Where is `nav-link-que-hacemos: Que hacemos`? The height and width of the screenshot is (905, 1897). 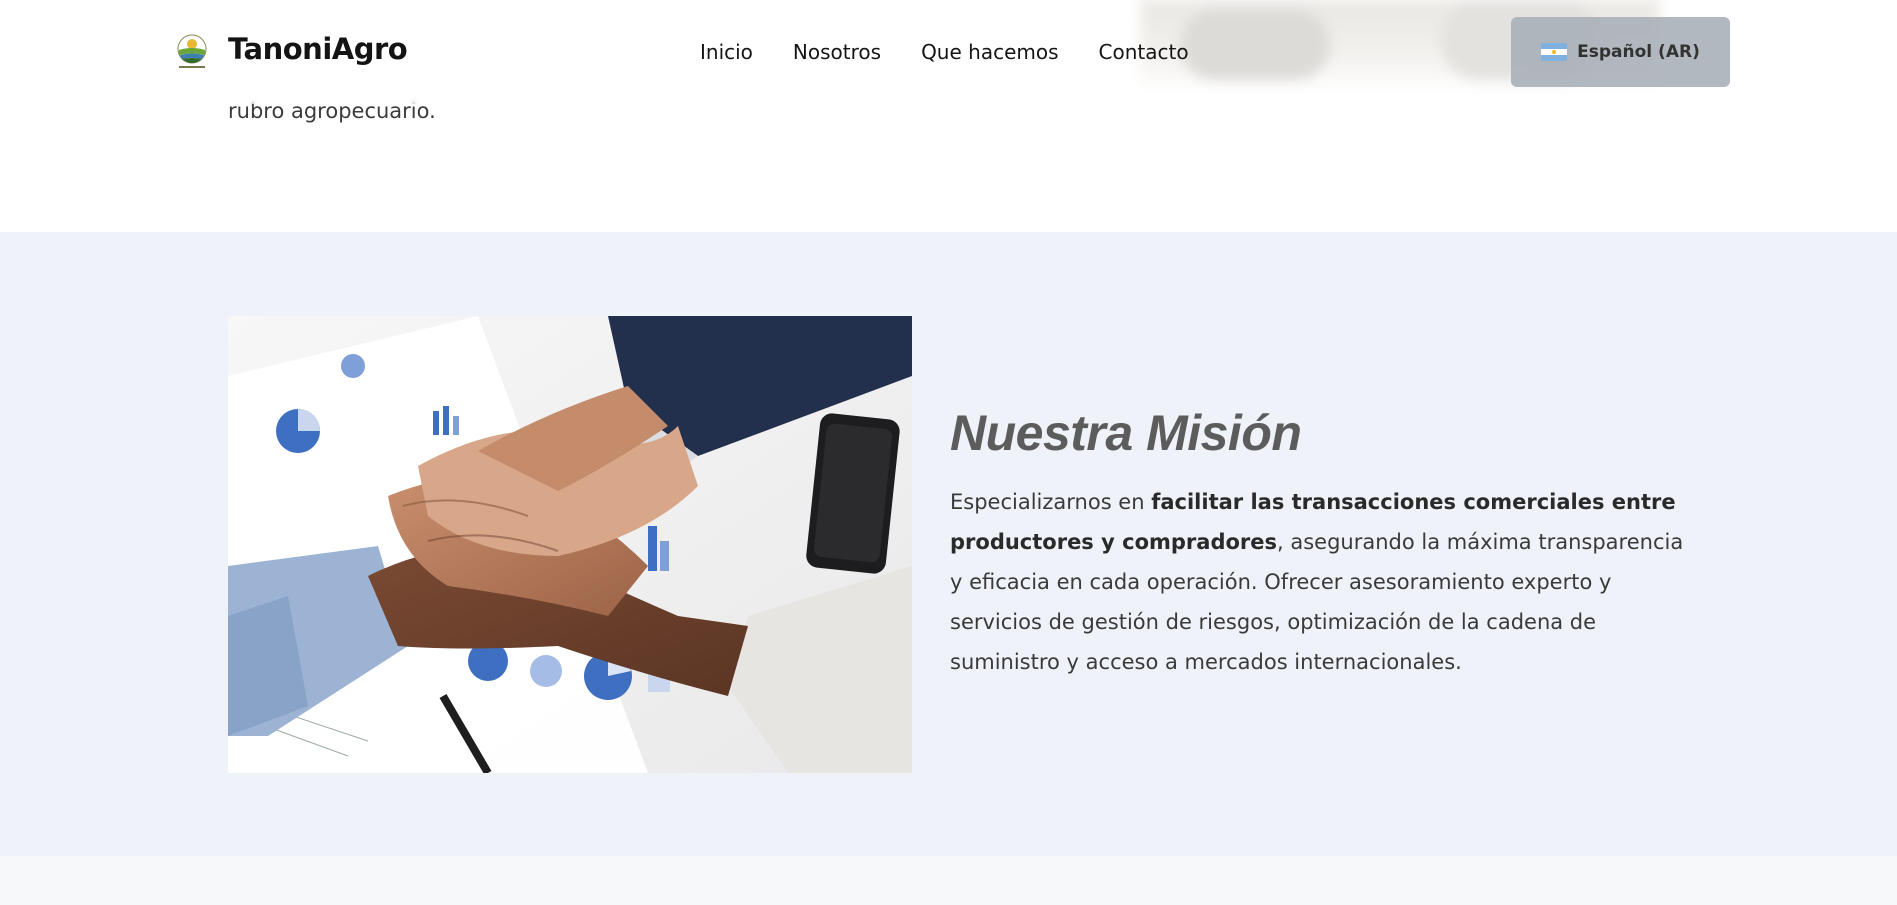
nav-link-que-hacemos: Que hacemos is located at coordinates (989, 52).